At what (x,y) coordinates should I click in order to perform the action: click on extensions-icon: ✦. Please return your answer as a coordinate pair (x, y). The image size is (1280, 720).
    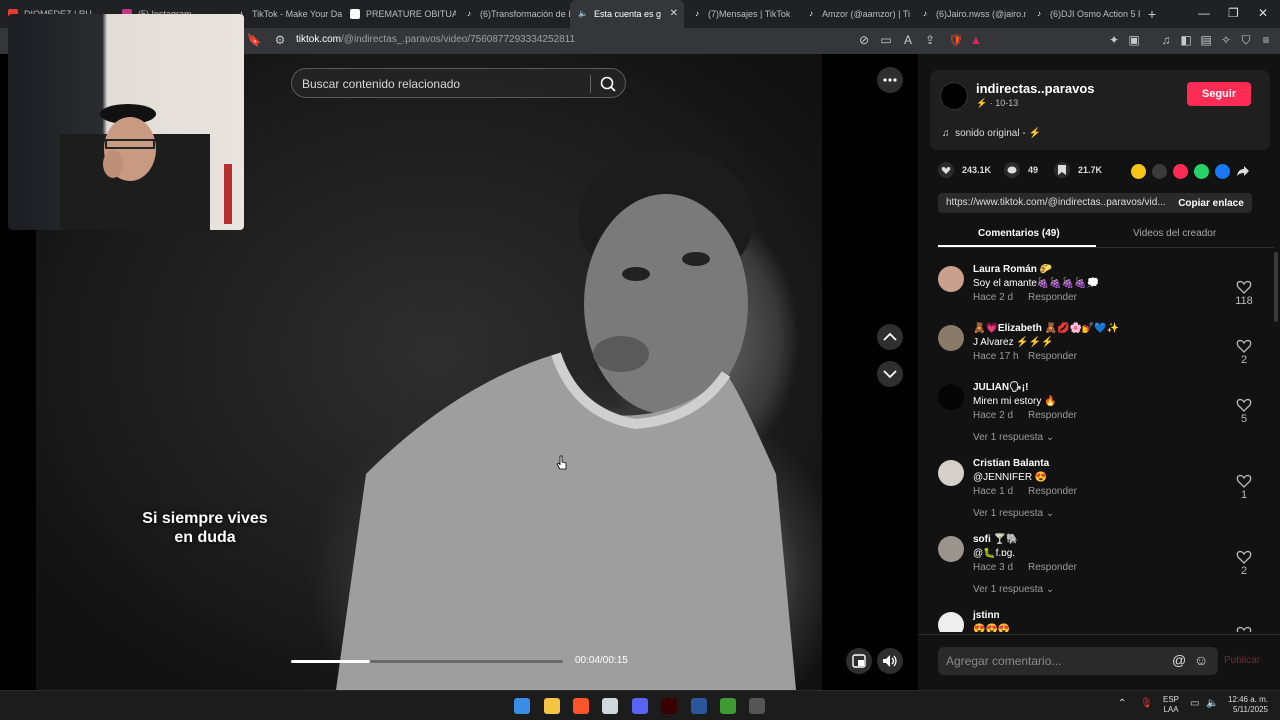
    Looking at the image, I should click on (1114, 40).